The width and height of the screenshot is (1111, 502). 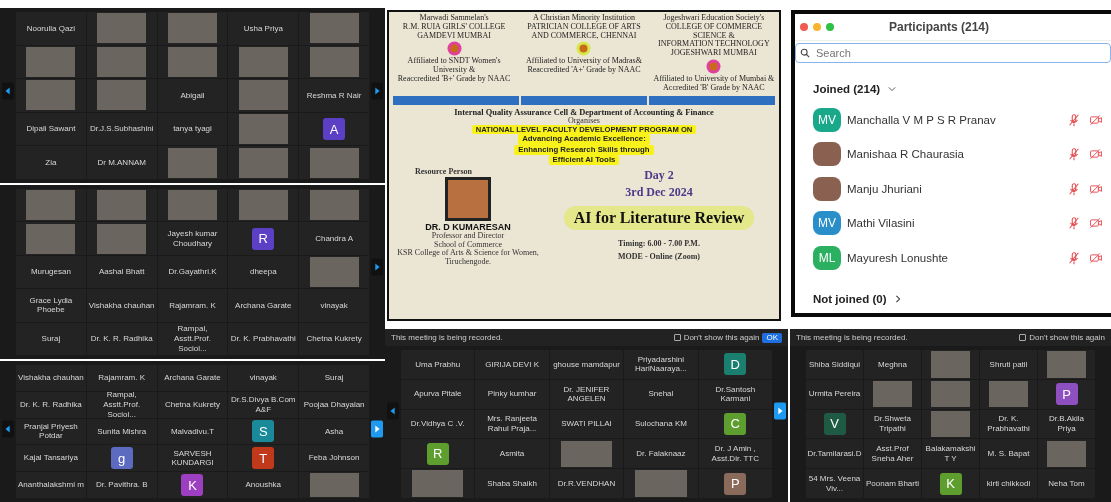 I want to click on speaker-details: KSR College of Arts & Science for Women,, so click(x=468, y=253).